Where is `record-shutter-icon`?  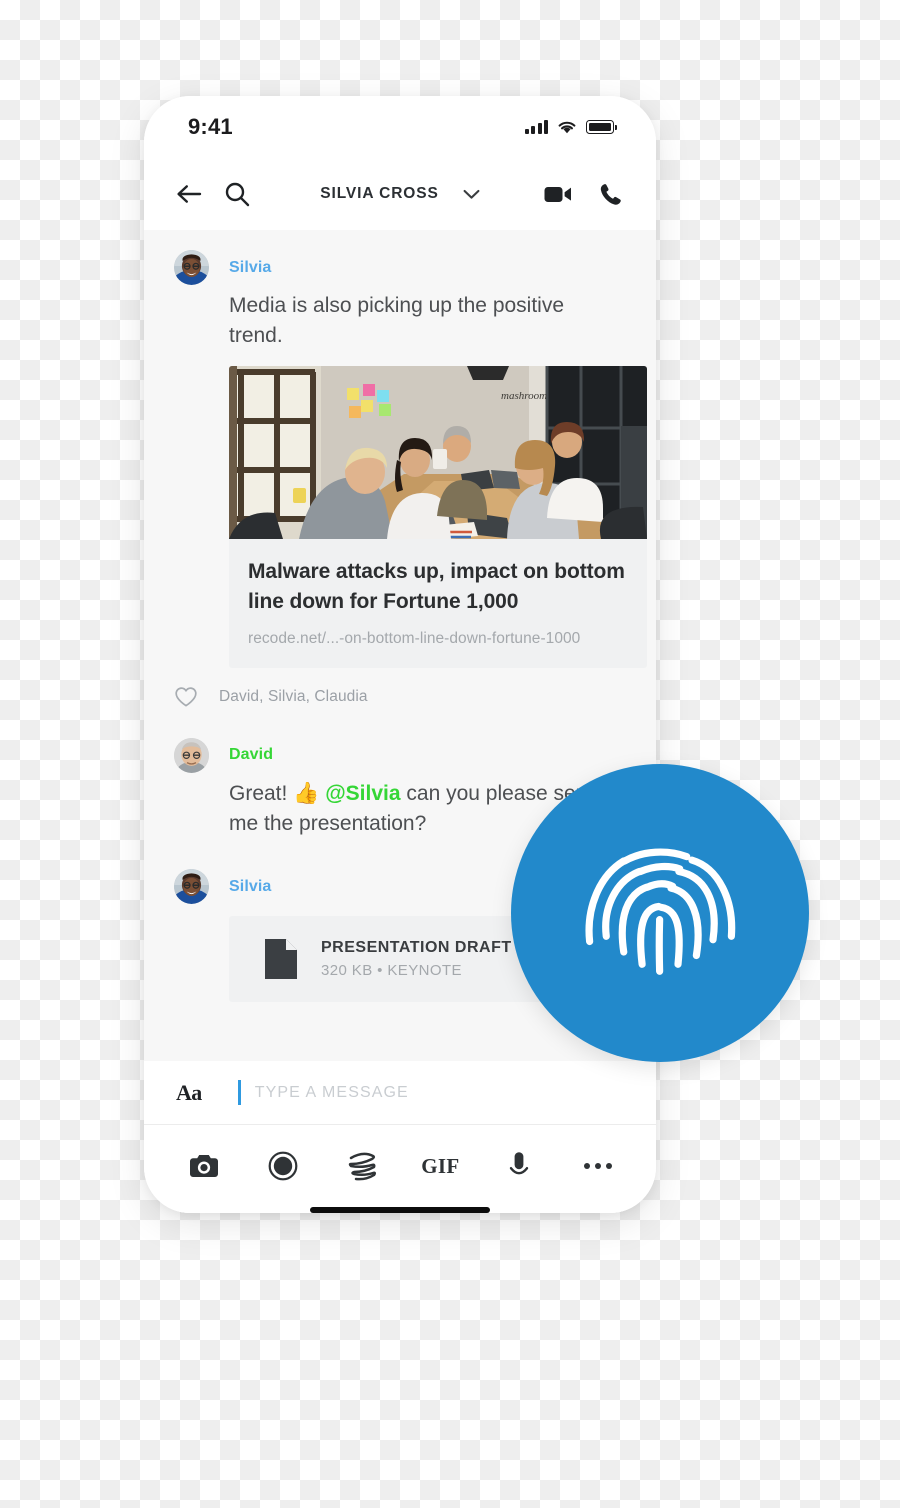
record-shutter-icon is located at coordinates (283, 1166).